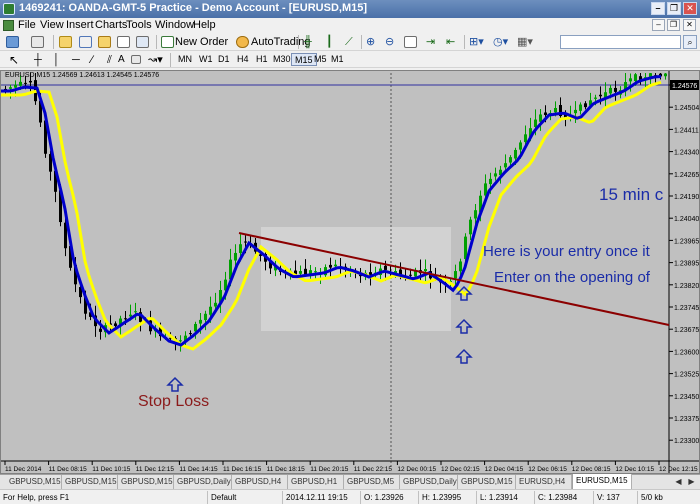 Image resolution: width=700 pixels, height=504 pixels. What do you see at coordinates (85, 42) in the screenshot?
I see `data-window-icon` at bounding box center [85, 42].